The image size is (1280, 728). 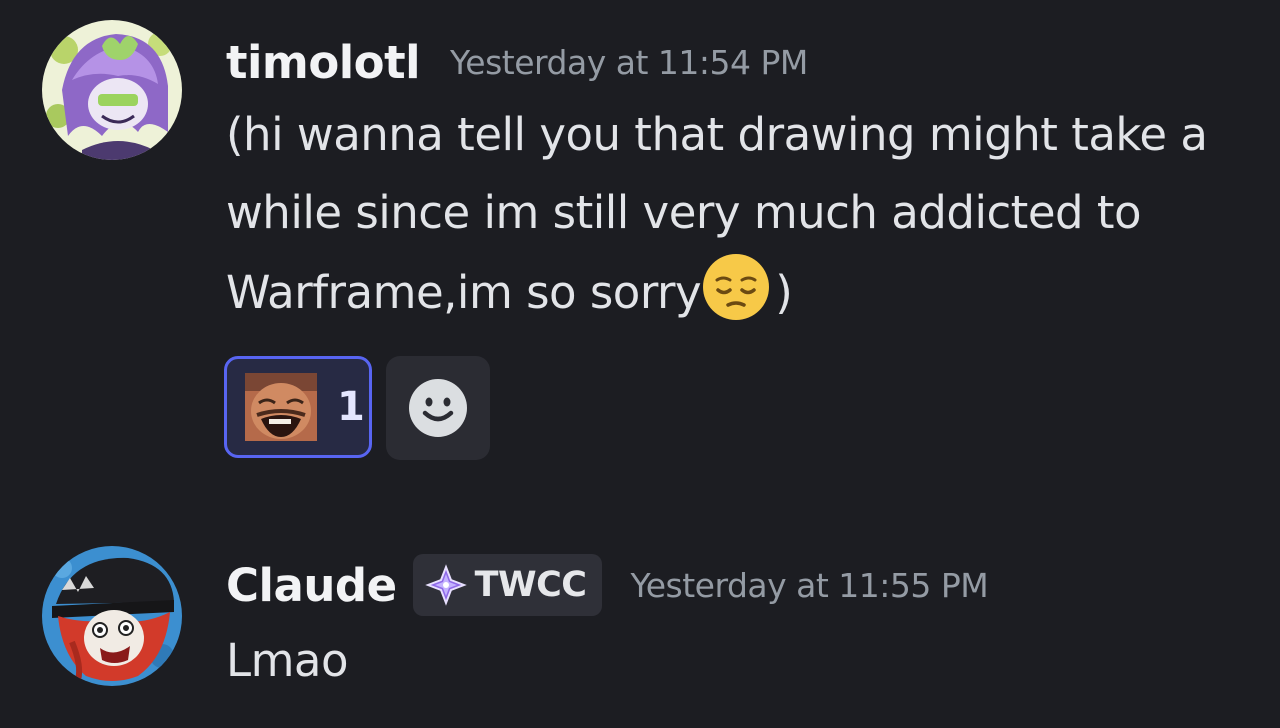 What do you see at coordinates (607, 585) in the screenshot?
I see `message-header: Claude TWCC Yesterday at 11:55 PM` at bounding box center [607, 585].